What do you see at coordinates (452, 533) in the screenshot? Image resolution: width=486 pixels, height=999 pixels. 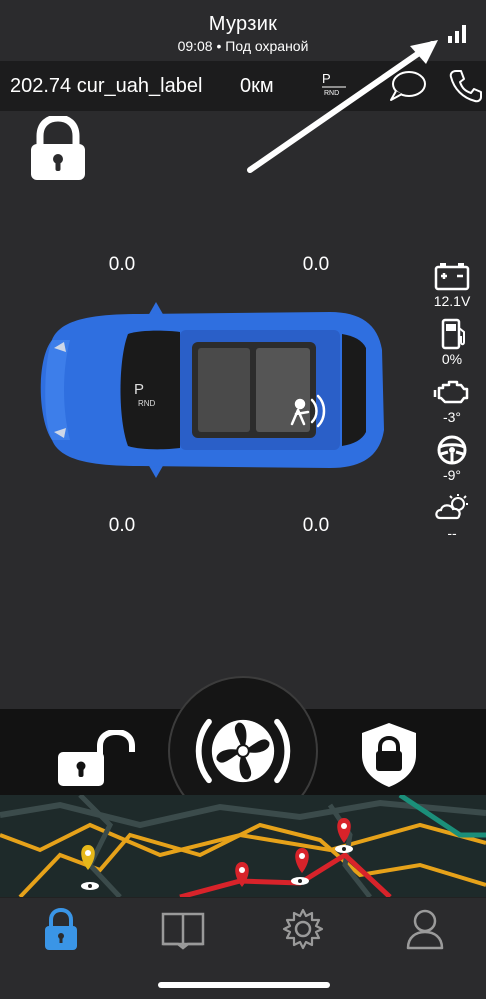 I see `outside-temp-value: --` at bounding box center [452, 533].